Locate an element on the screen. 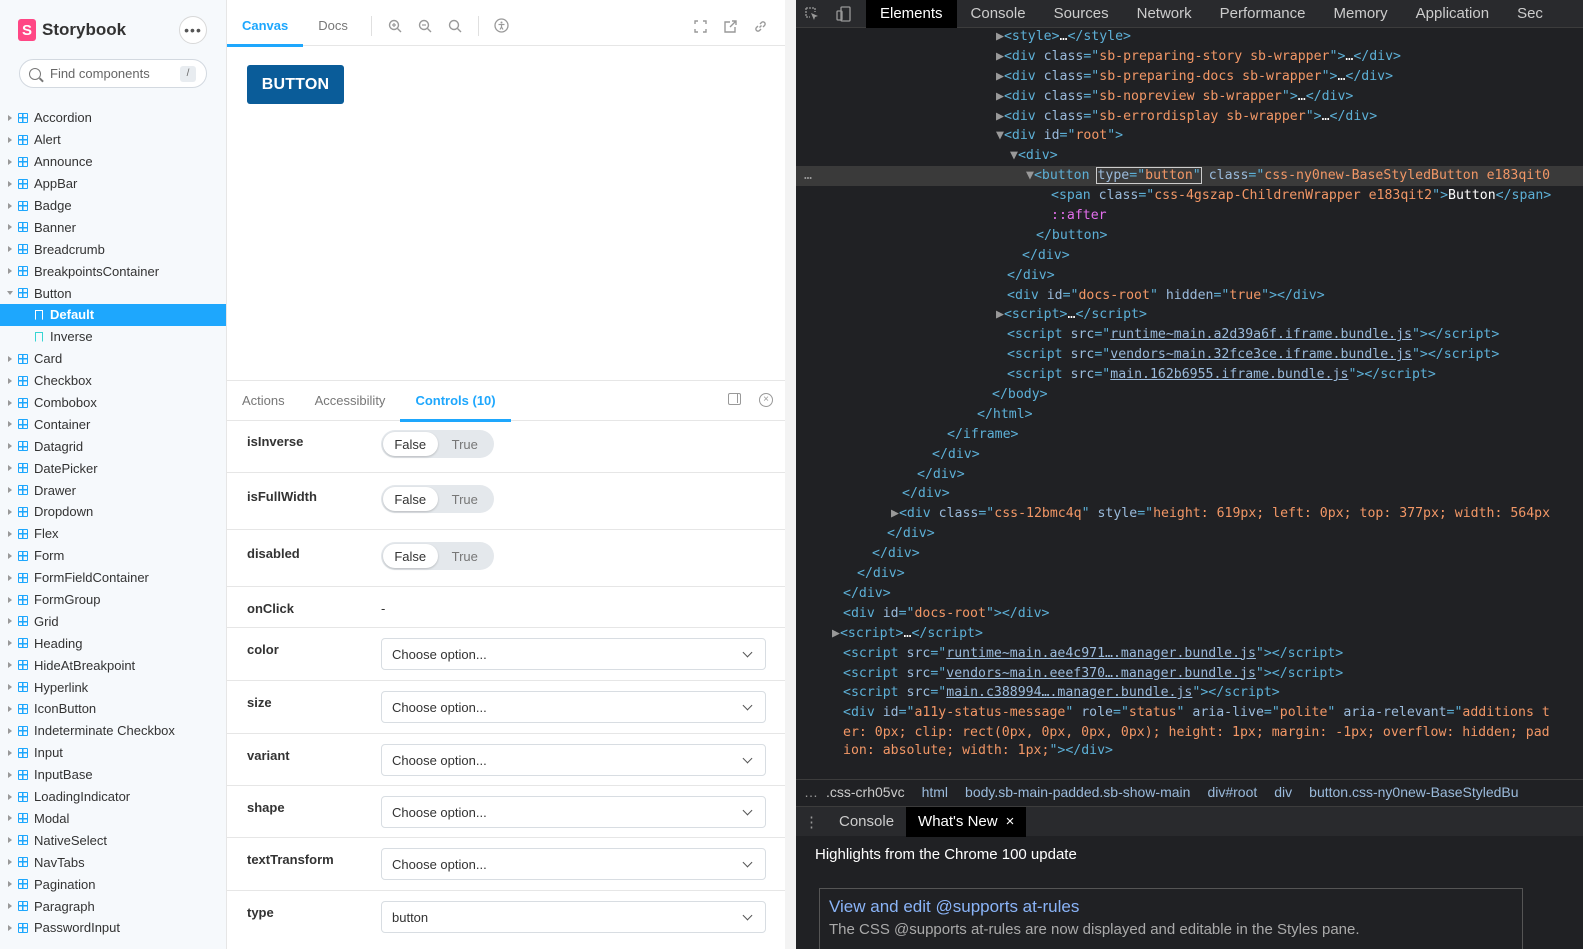 This screenshot has height=950, width=1583. sidebar-item: IconButton is located at coordinates (113, 709).